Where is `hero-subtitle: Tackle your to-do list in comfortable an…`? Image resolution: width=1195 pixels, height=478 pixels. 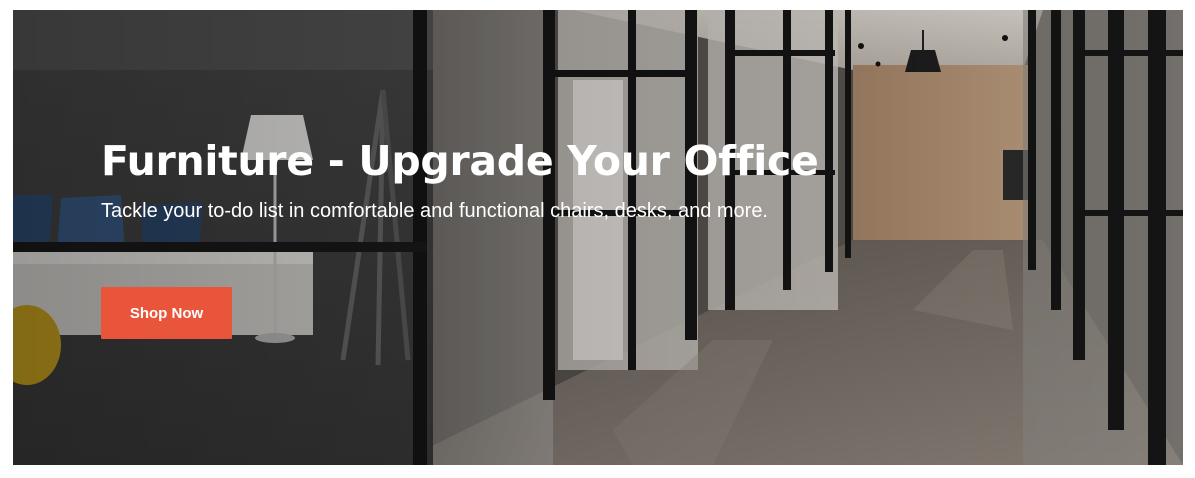
hero-subtitle: Tackle your to-do list in comfortable an… is located at coordinates (434, 211).